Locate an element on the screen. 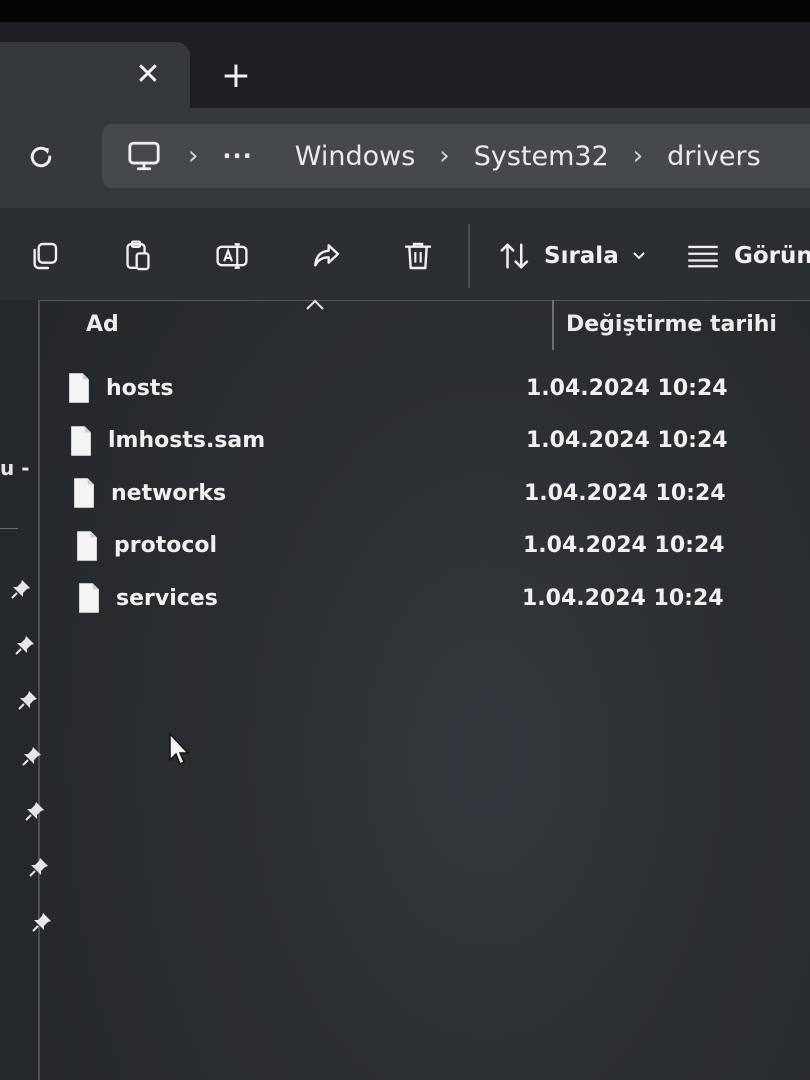  column-header-date-modified: Değiştirme tarihi is located at coordinates (671, 324).